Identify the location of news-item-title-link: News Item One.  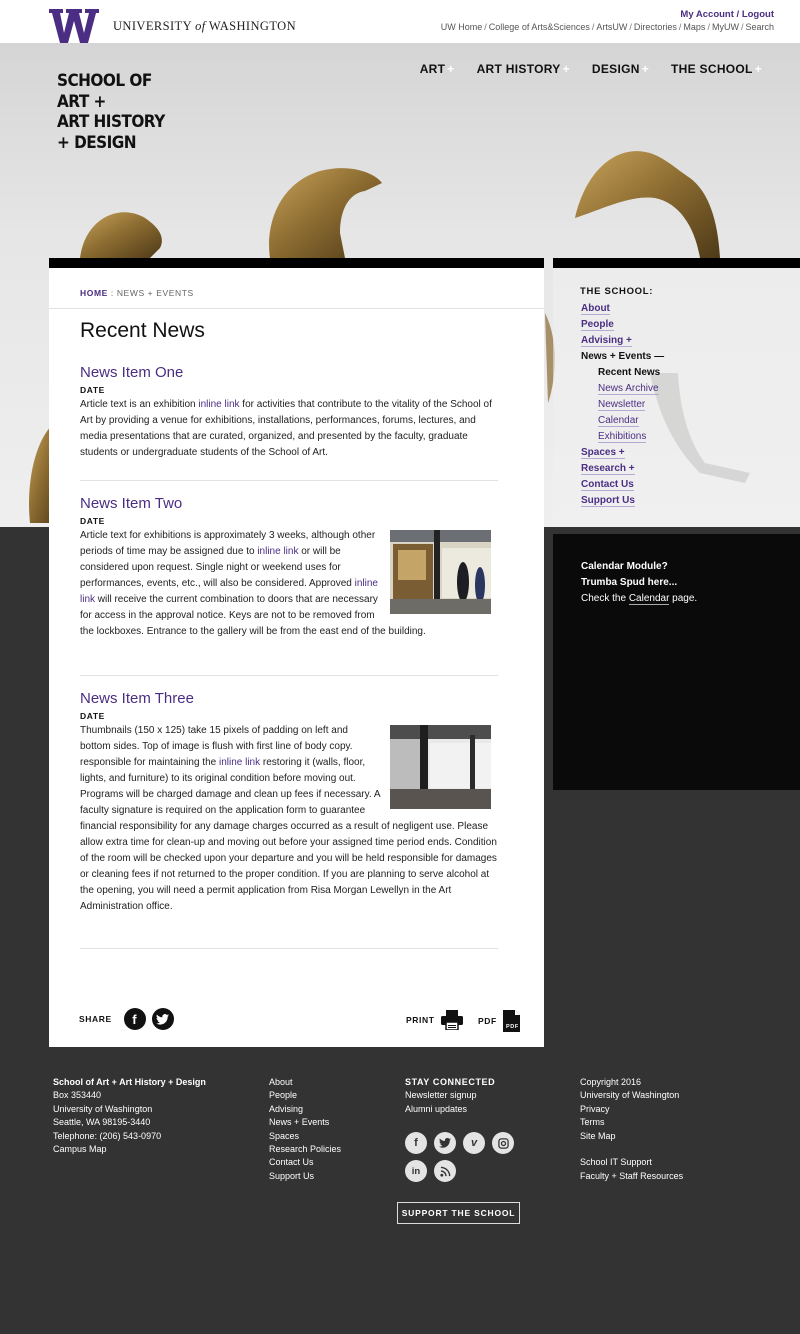
(131, 372).